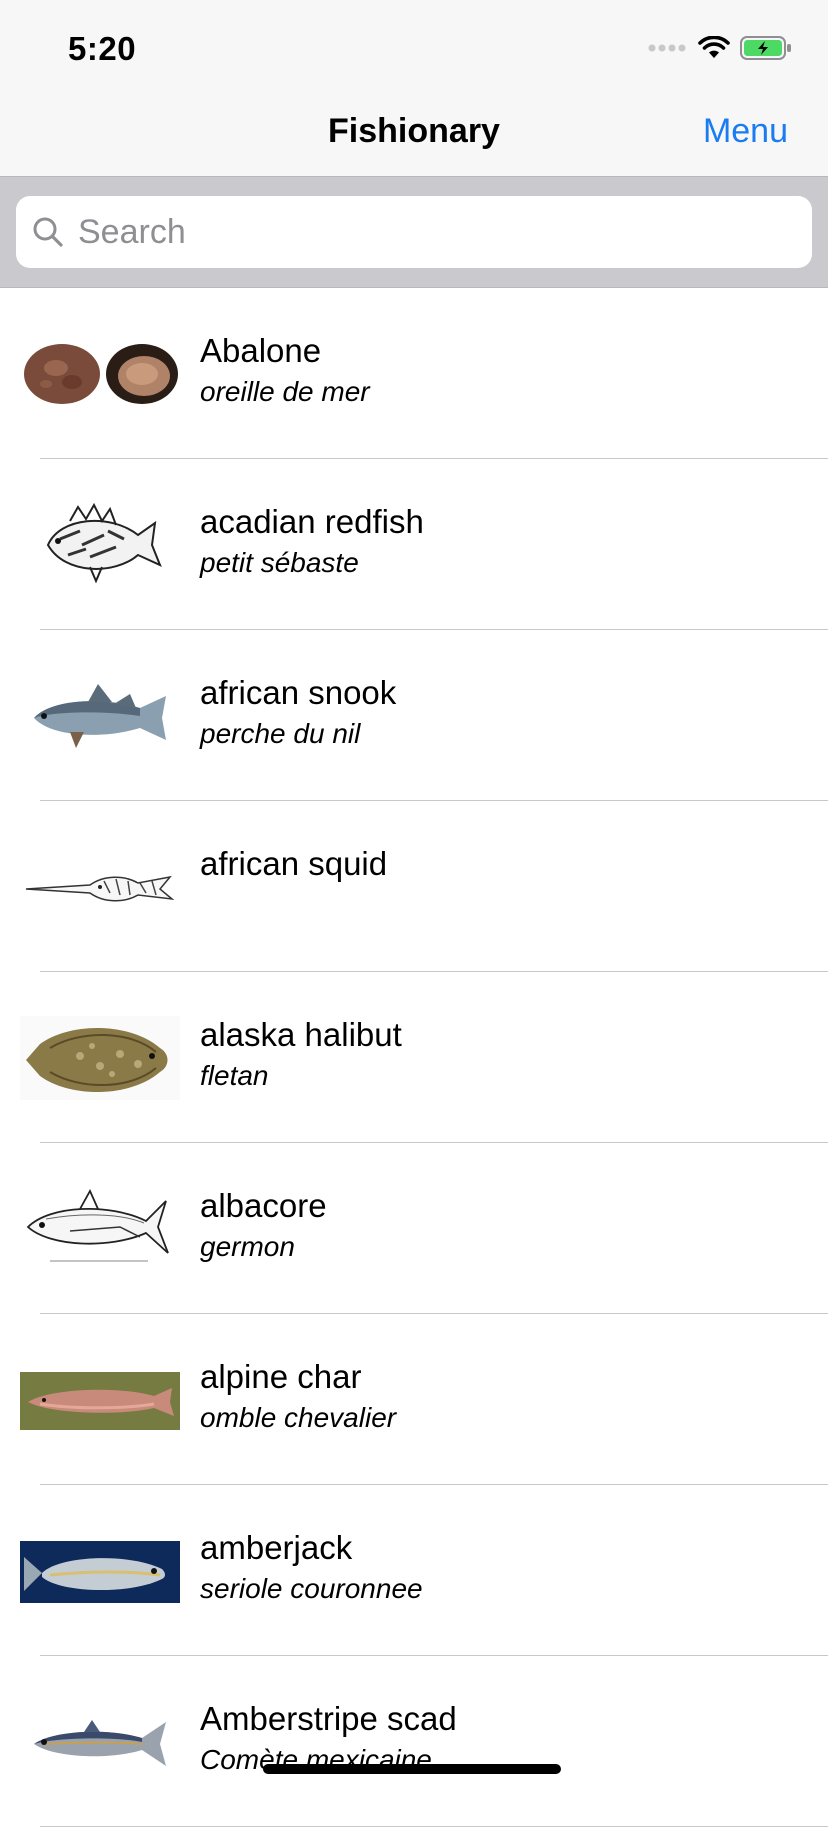 This screenshot has width=828, height=1827. I want to click on wifi-icon, so click(714, 47).